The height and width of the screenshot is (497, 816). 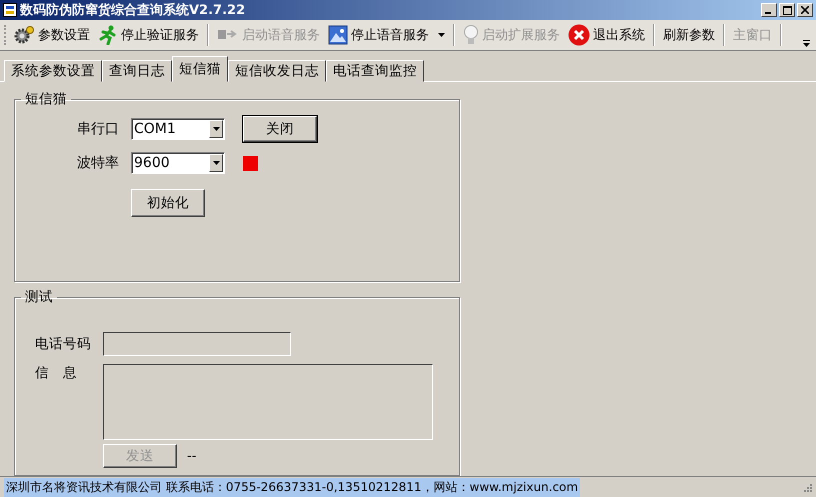 I want to click on window-title: 数码防伪防窜货综合查询系统V2.7.22, so click(x=133, y=10).